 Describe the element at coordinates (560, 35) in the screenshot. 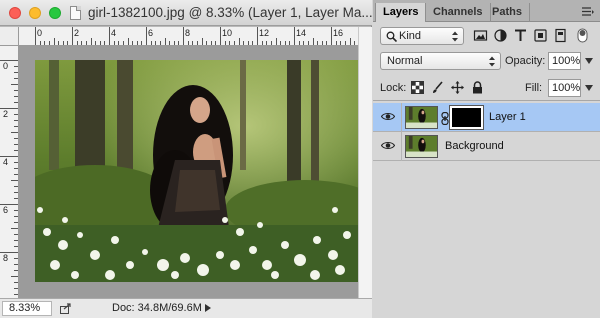

I see `smart-object-filter-icon` at that location.